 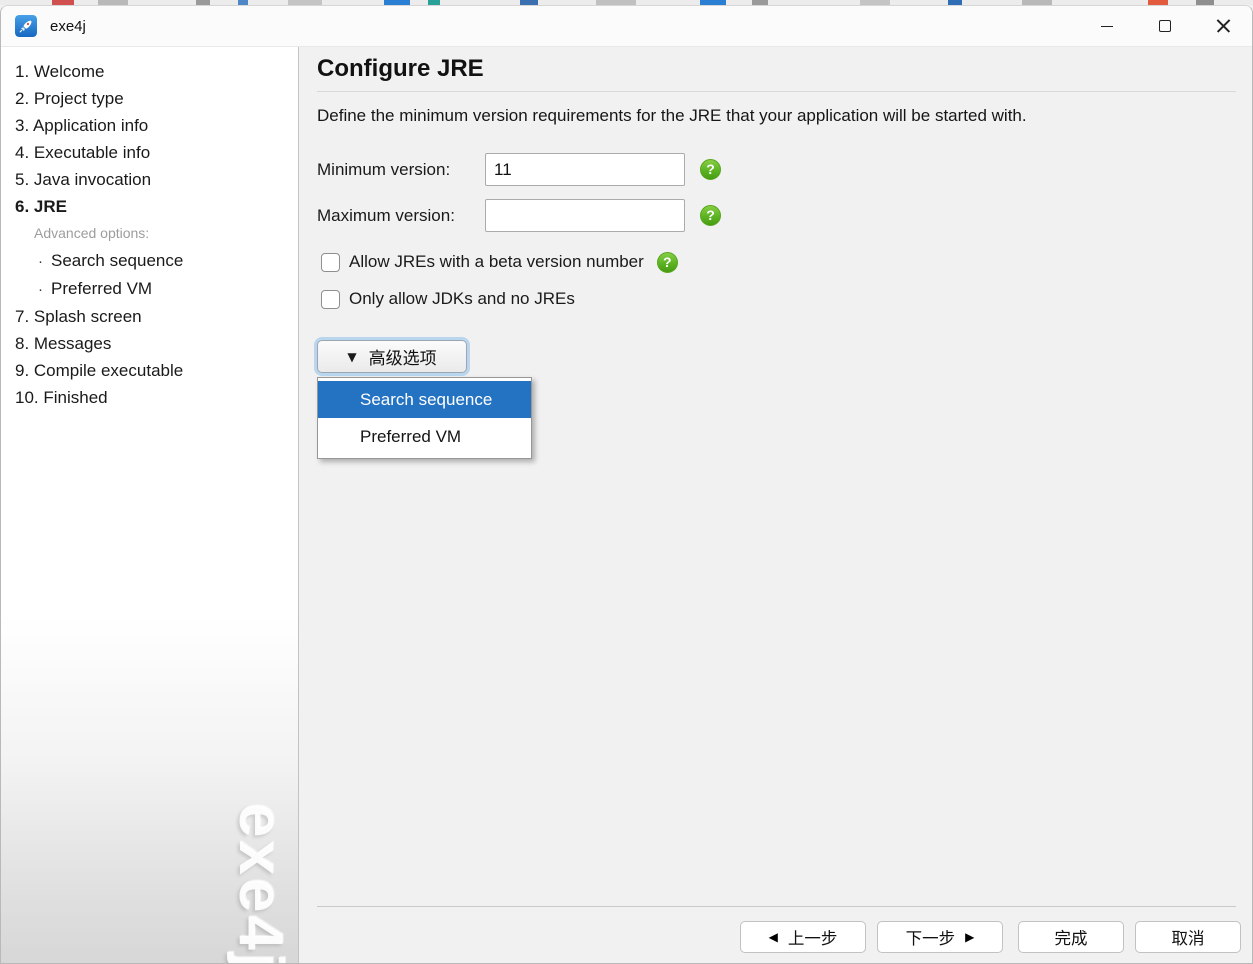 I want to click on close-button, so click(x=1223, y=26).